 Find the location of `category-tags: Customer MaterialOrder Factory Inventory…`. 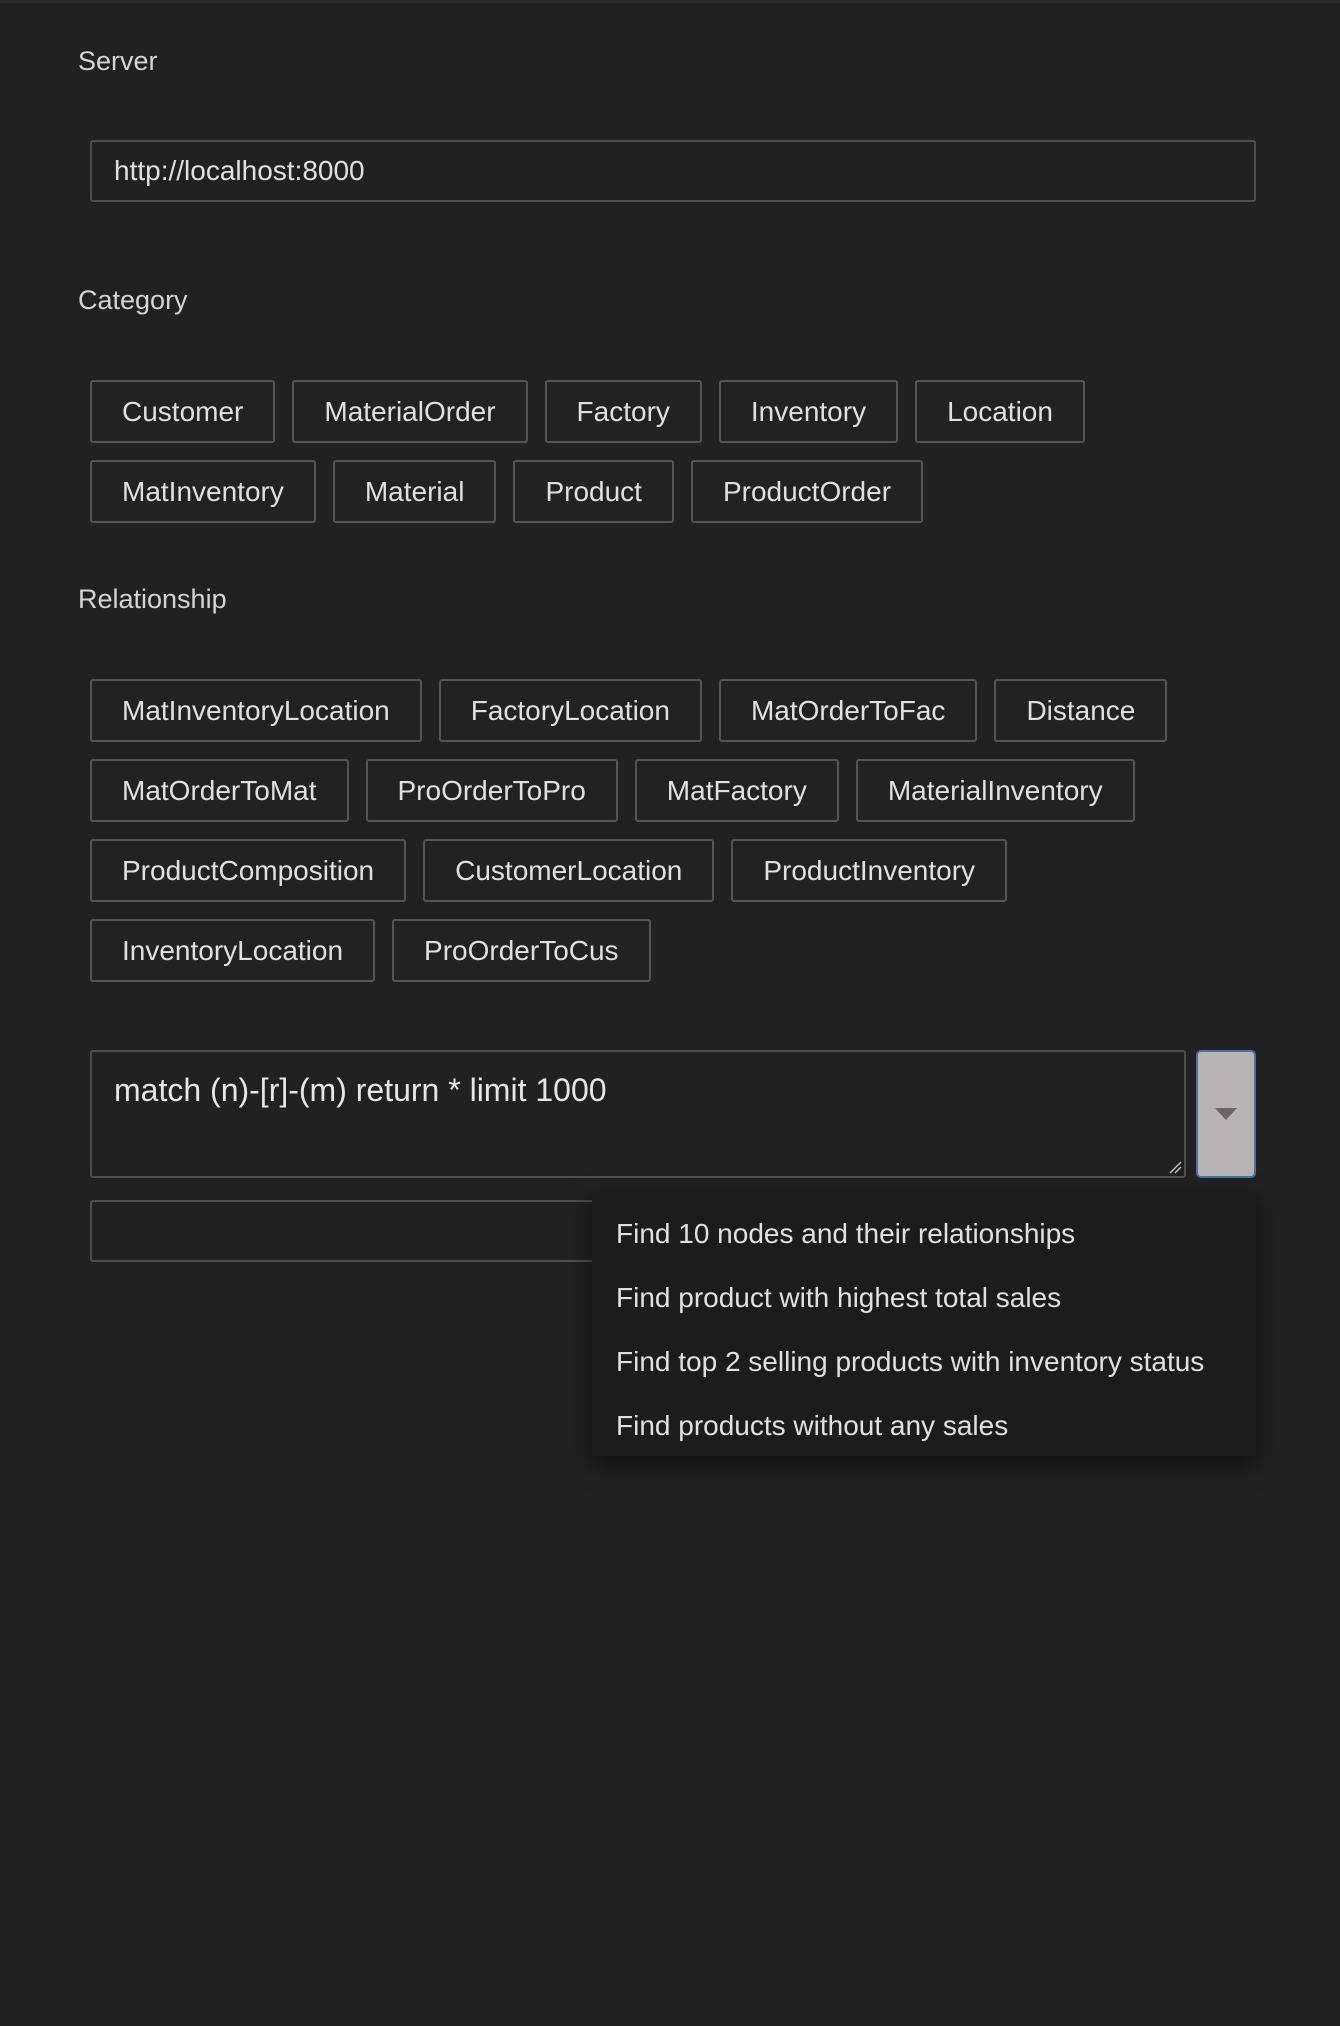

category-tags: Customer MaterialOrder Factory Inventory… is located at coordinates (680, 451).